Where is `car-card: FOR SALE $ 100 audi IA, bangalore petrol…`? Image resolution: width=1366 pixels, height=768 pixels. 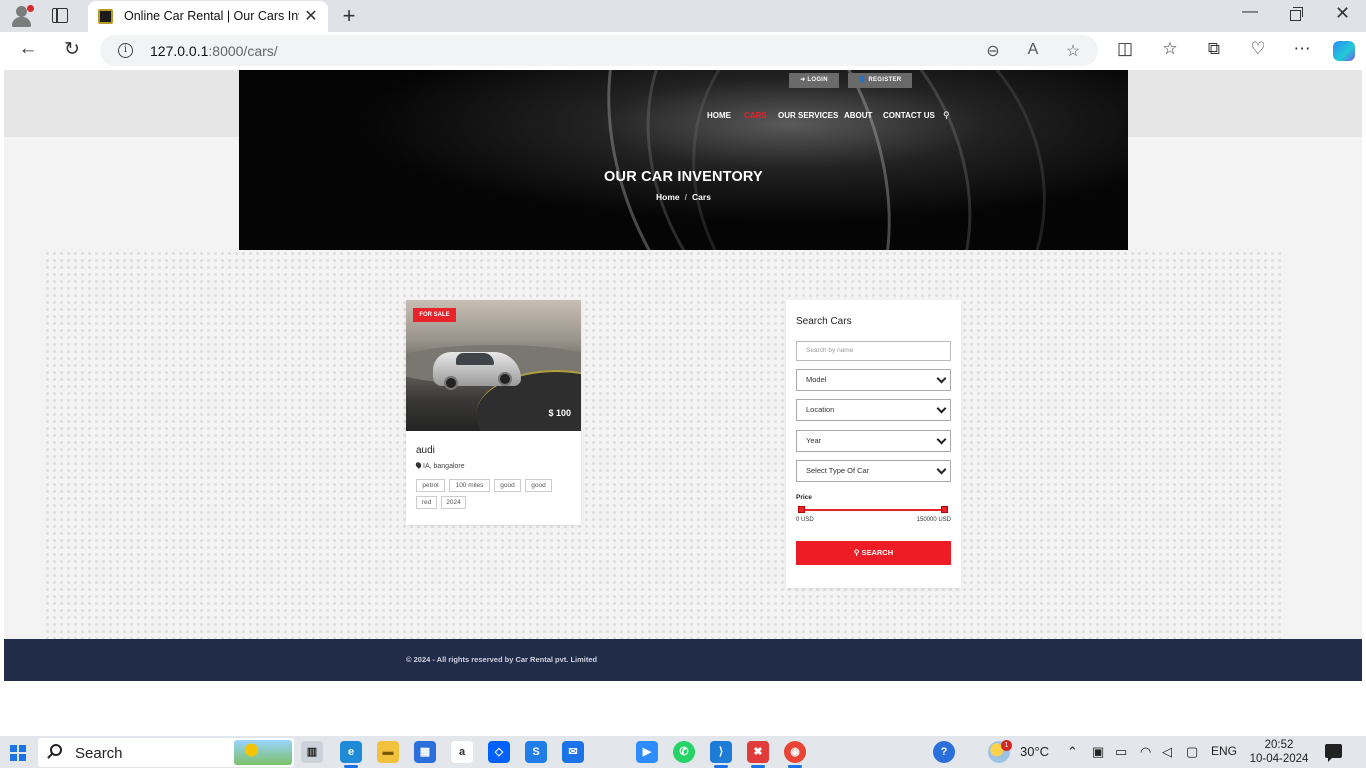
car-card: FOR SALE $ 100 audi IA, bangalore petrol… is located at coordinates (493, 412).